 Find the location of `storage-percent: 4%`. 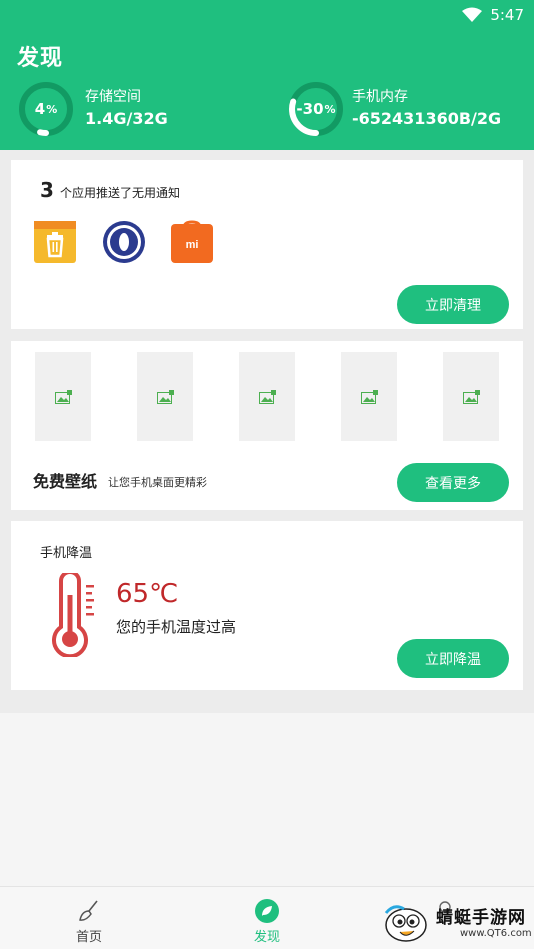

storage-percent: 4% is located at coordinates (46, 109).